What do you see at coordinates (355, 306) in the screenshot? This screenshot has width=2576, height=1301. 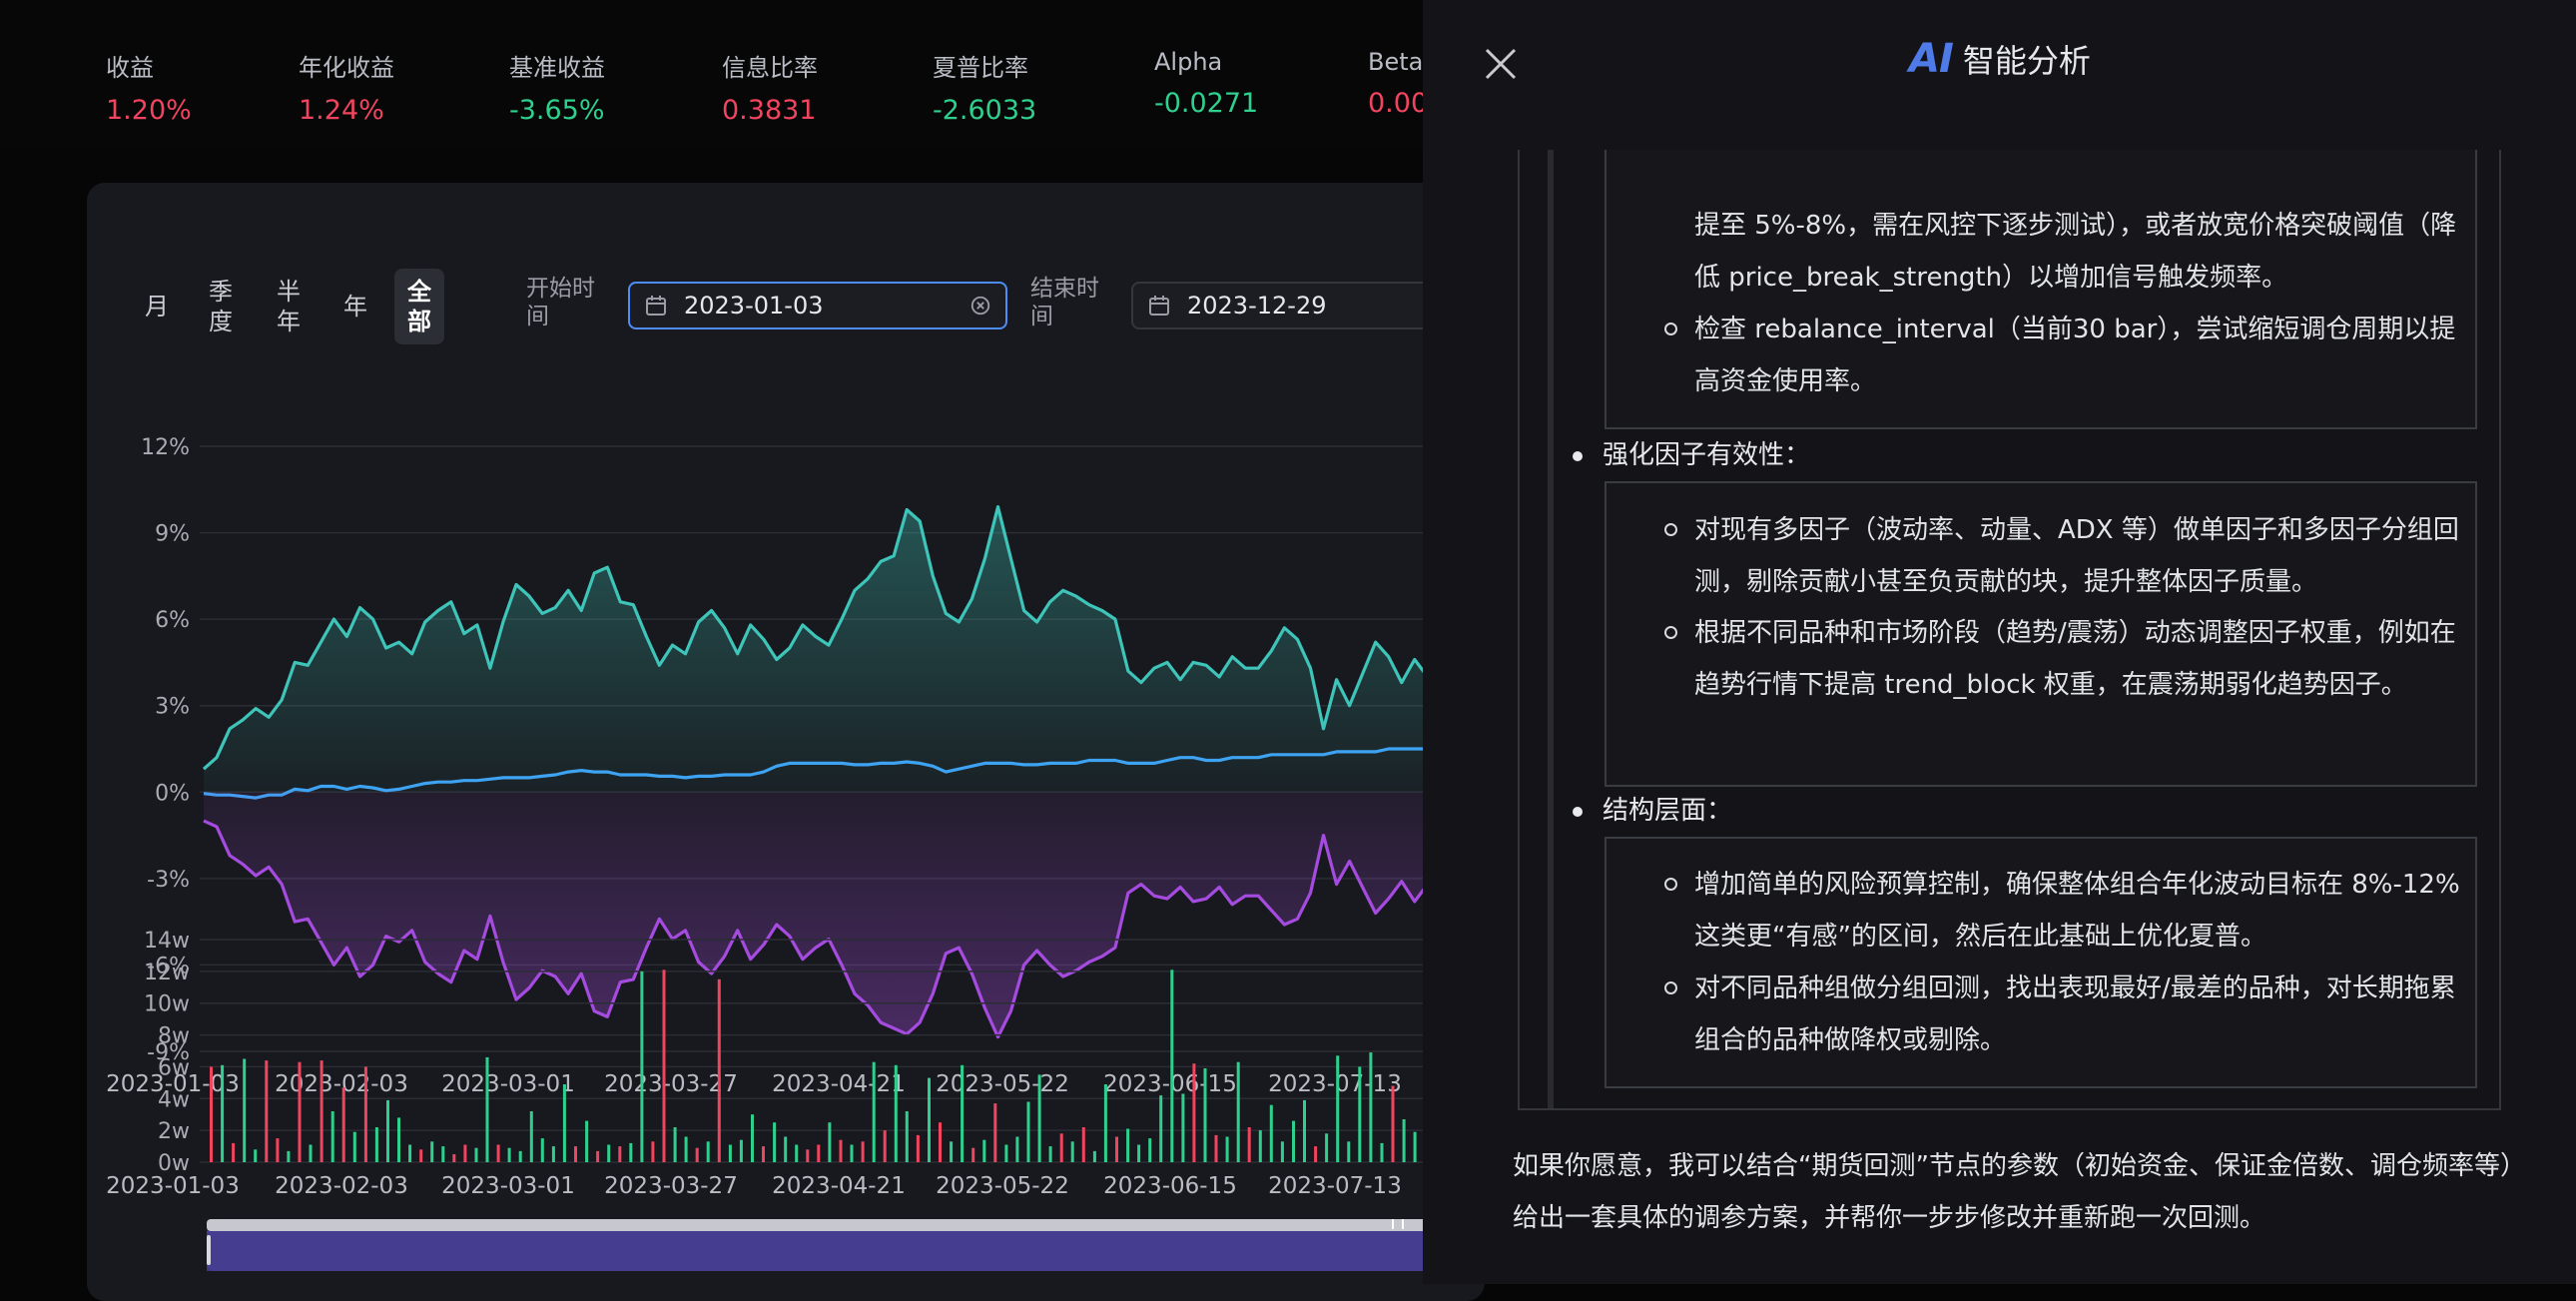 I see `tab-year: 年` at bounding box center [355, 306].